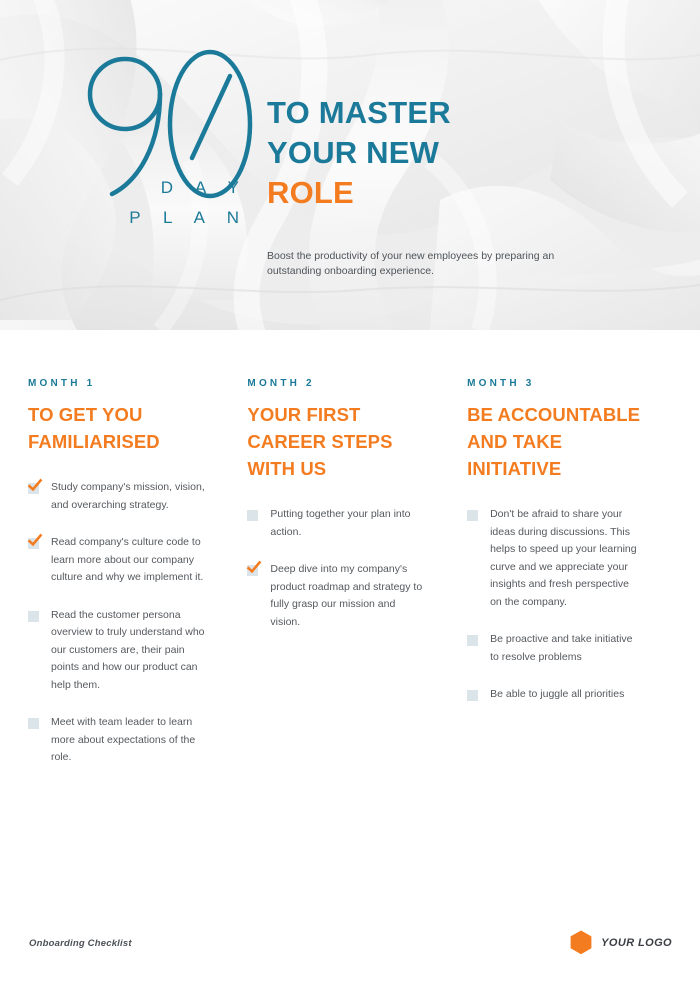  I want to click on title-line-3: ROLE, so click(310, 192).